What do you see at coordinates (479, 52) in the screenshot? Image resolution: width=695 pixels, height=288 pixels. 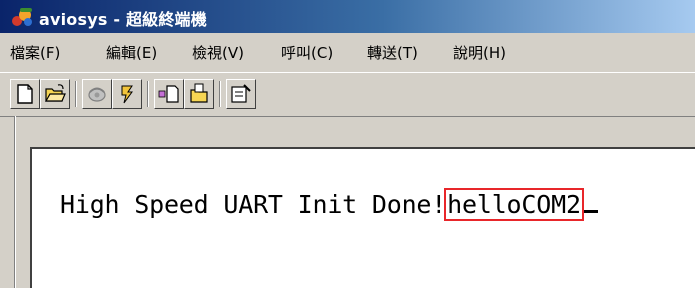 I see `menu-help: 說明(H)` at bounding box center [479, 52].